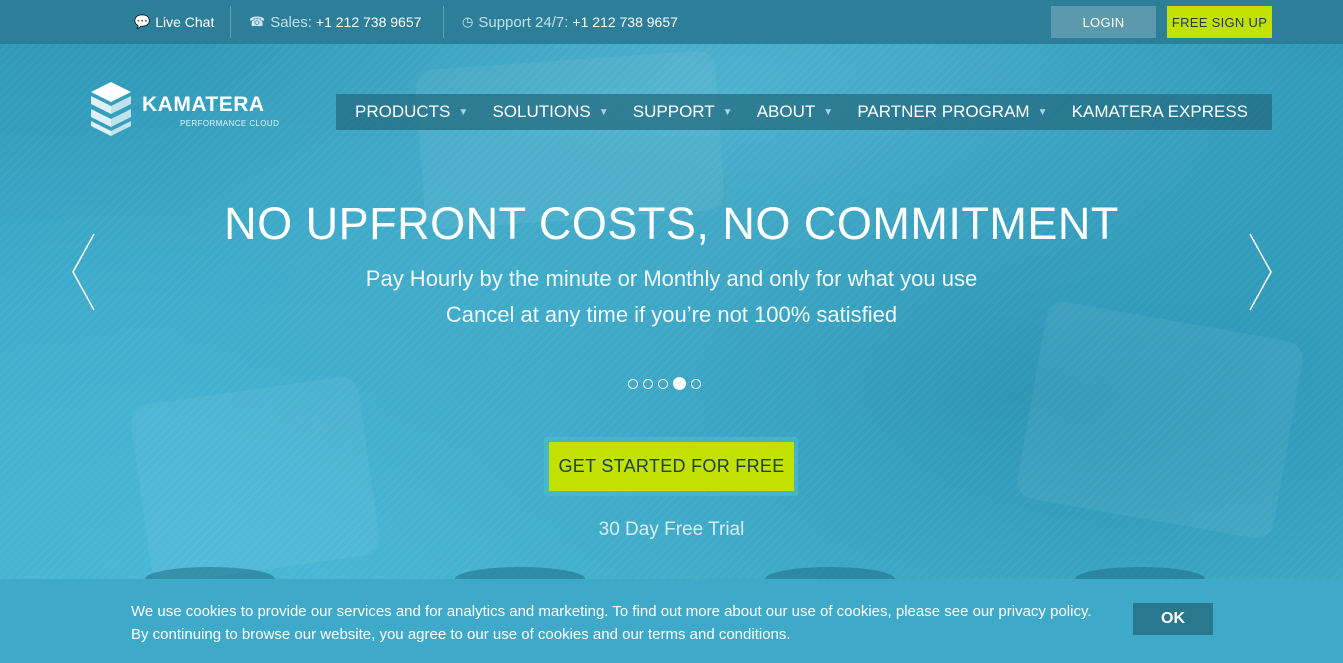 The height and width of the screenshot is (663, 1343). I want to click on slider-pagination, so click(664, 383).